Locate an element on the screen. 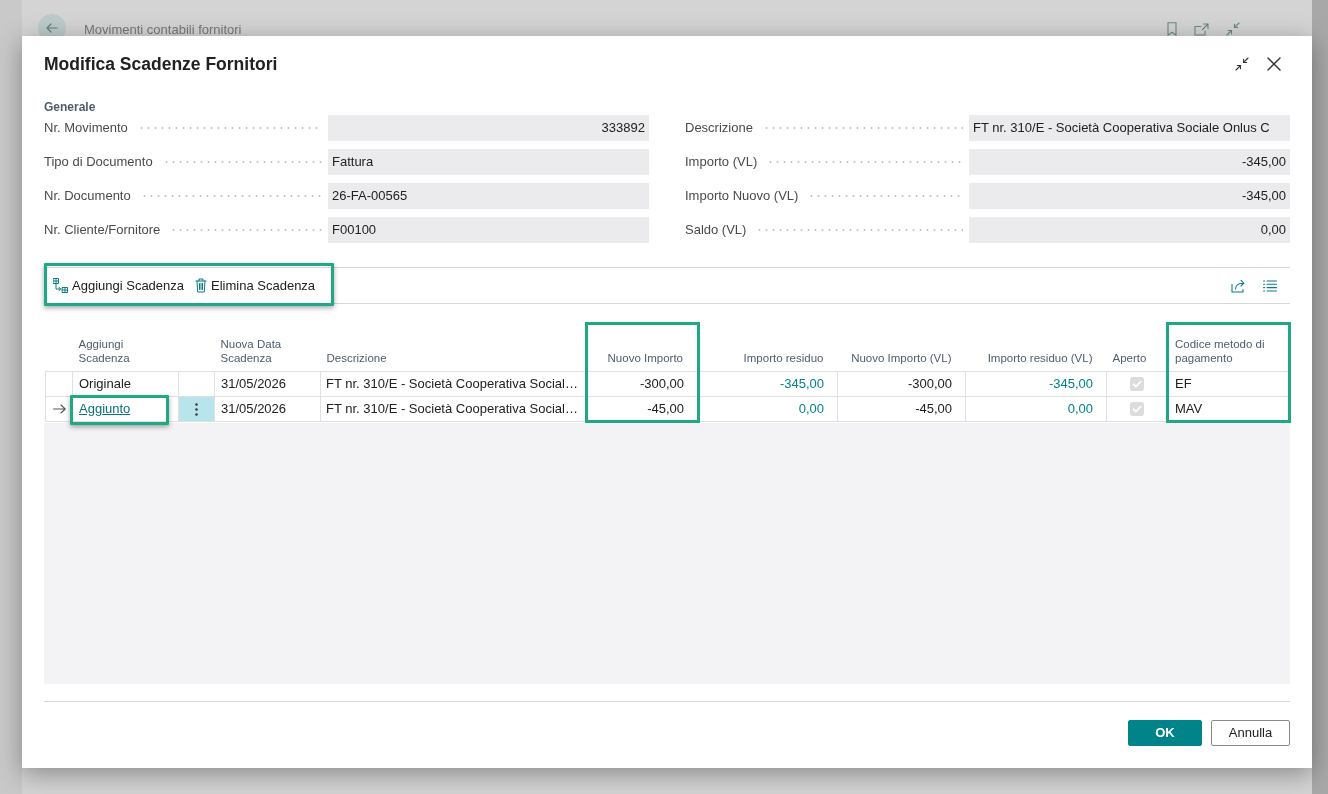 The image size is (1328, 794). close-icon is located at coordinates (1274, 64).